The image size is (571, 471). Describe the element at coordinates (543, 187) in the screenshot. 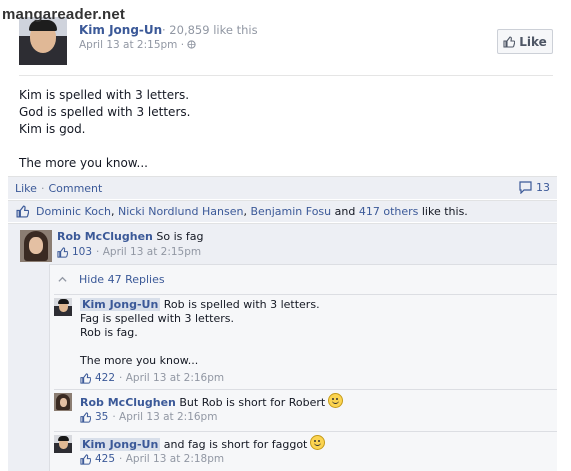

I see `comment-count-value: 13` at that location.